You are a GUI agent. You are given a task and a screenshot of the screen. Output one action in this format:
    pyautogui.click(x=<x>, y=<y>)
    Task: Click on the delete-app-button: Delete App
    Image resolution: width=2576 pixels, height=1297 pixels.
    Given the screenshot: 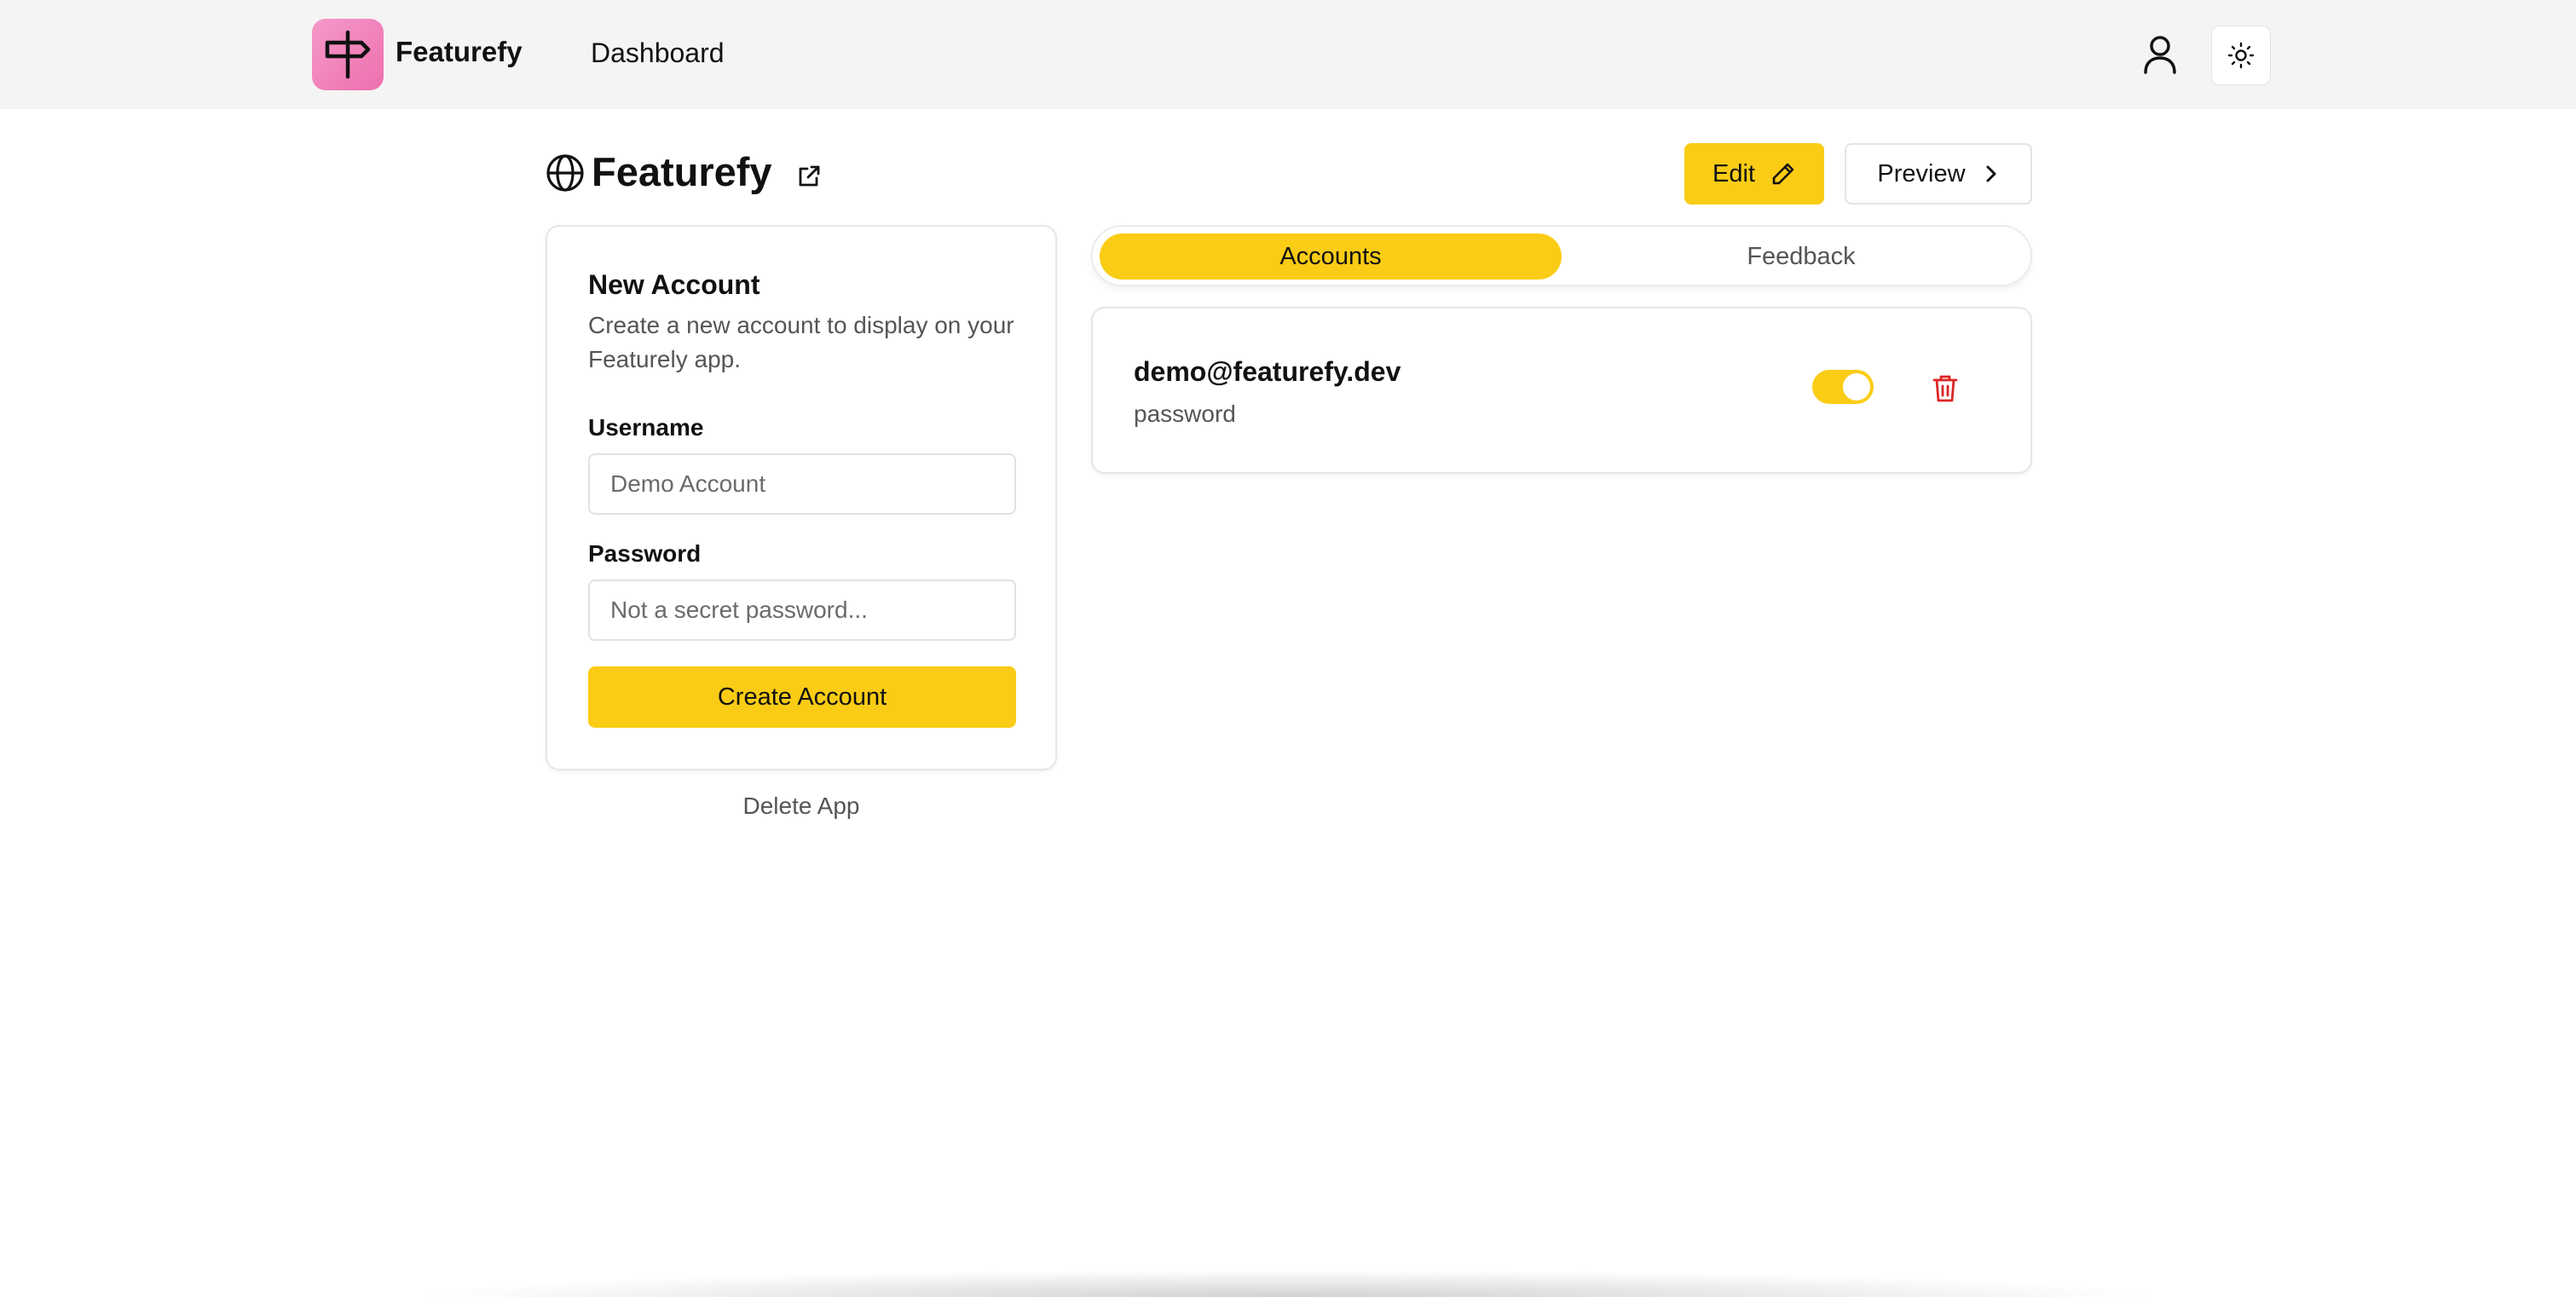 What is the action you would take?
    pyautogui.click(x=801, y=806)
    